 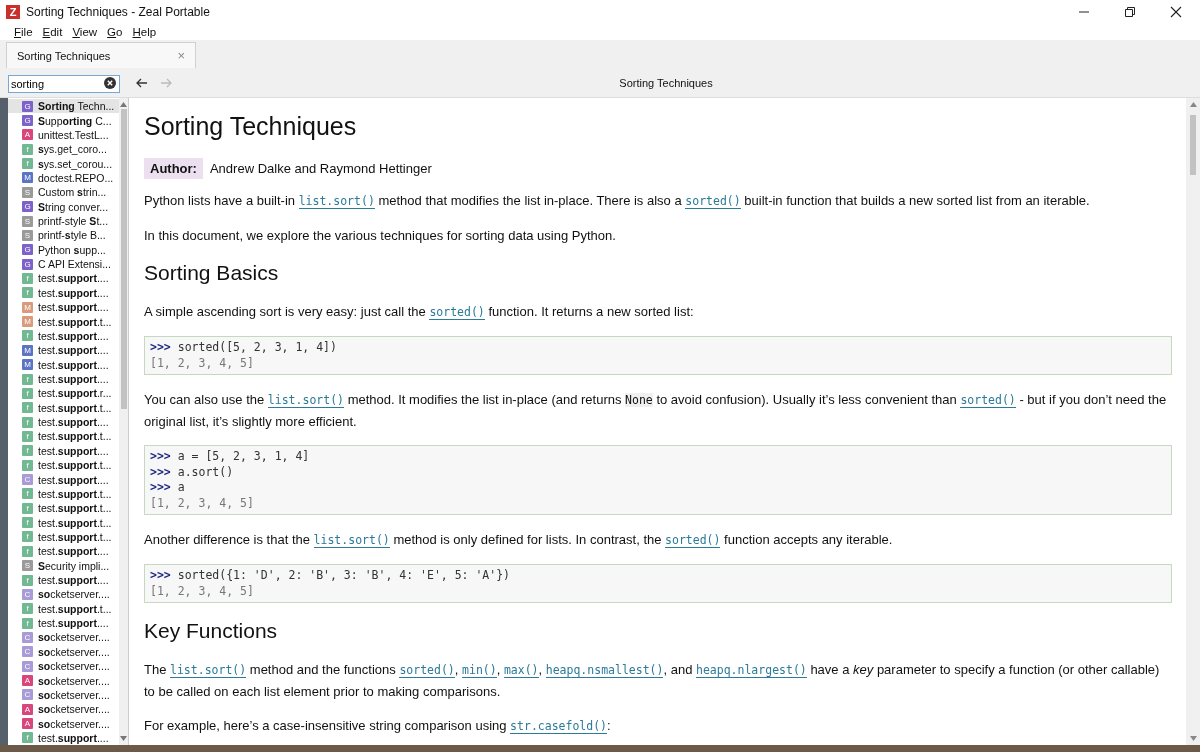 I want to click on menu-item: File, so click(x=23, y=32).